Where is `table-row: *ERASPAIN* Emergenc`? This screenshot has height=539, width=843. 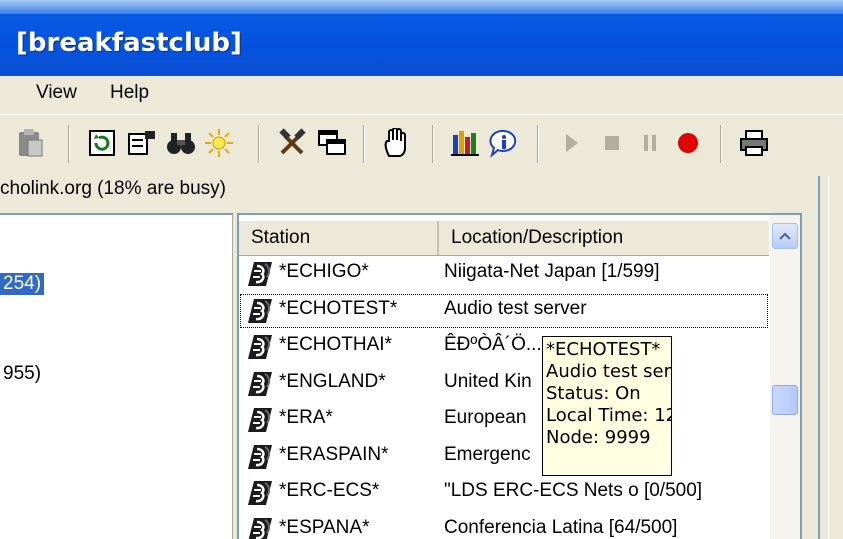 table-row: *ERASPAIN* Emergenc is located at coordinates (504, 457).